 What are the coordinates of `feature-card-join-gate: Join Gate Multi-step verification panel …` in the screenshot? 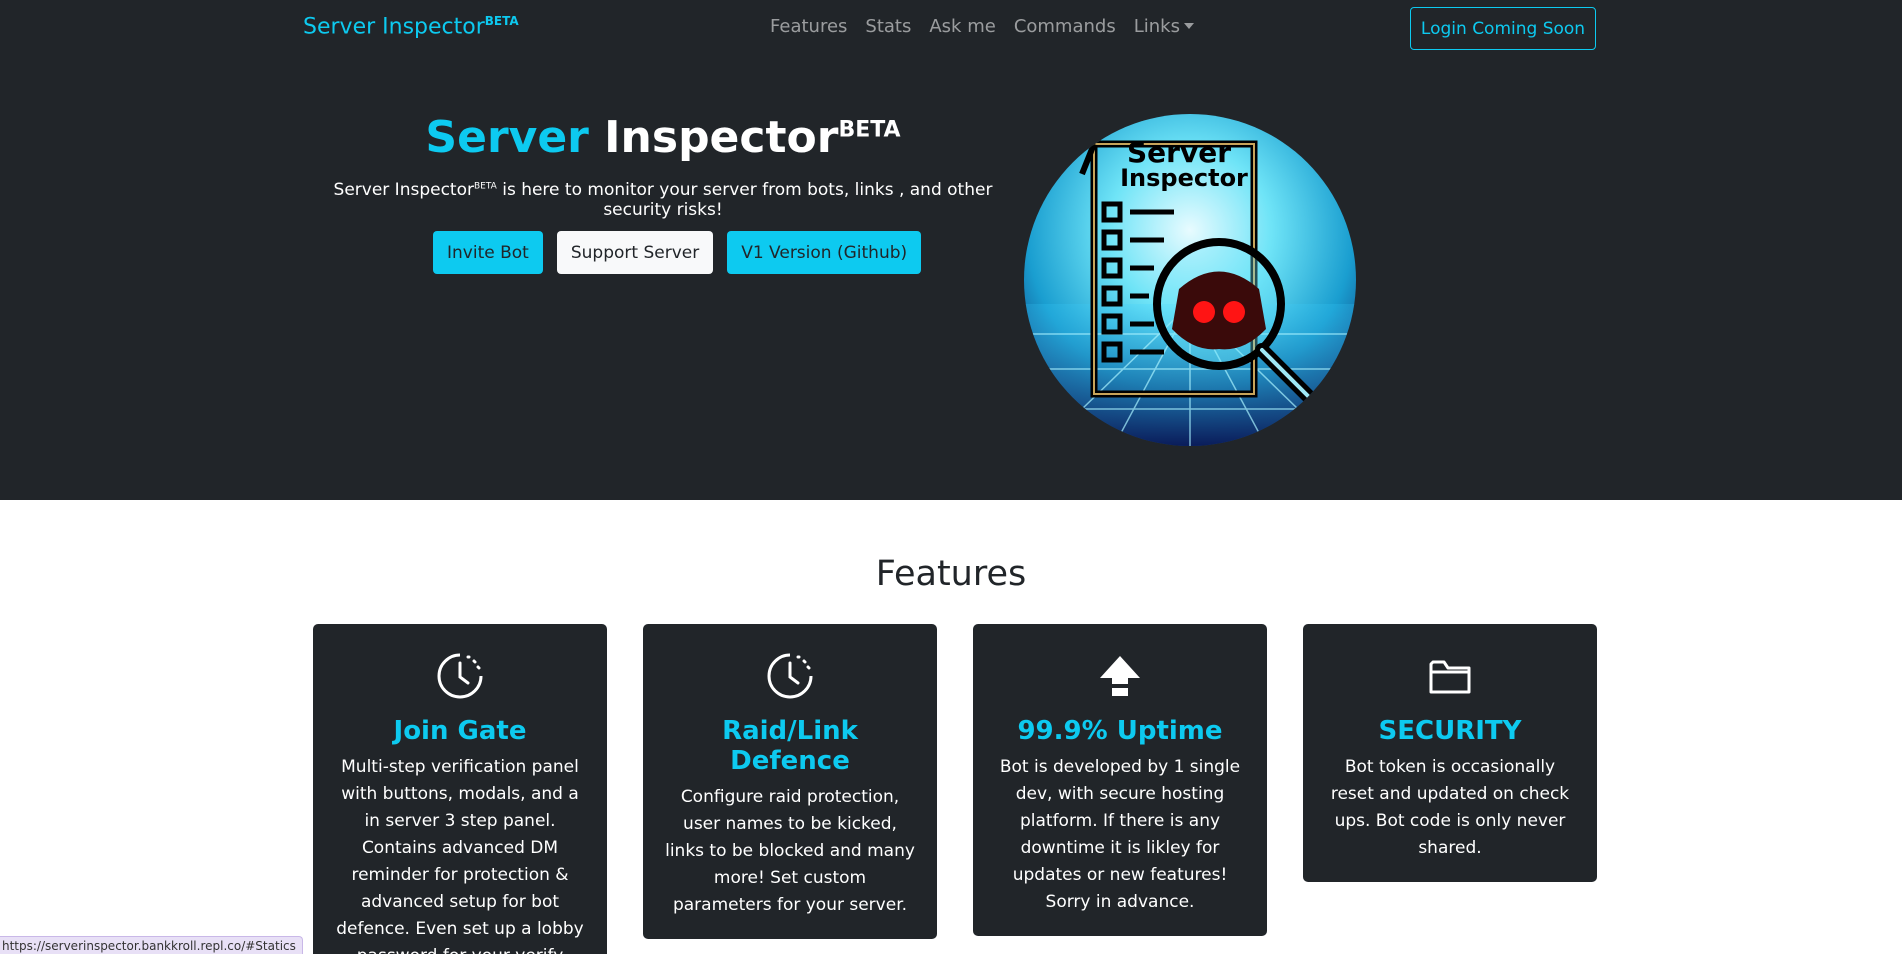 It's located at (460, 789).